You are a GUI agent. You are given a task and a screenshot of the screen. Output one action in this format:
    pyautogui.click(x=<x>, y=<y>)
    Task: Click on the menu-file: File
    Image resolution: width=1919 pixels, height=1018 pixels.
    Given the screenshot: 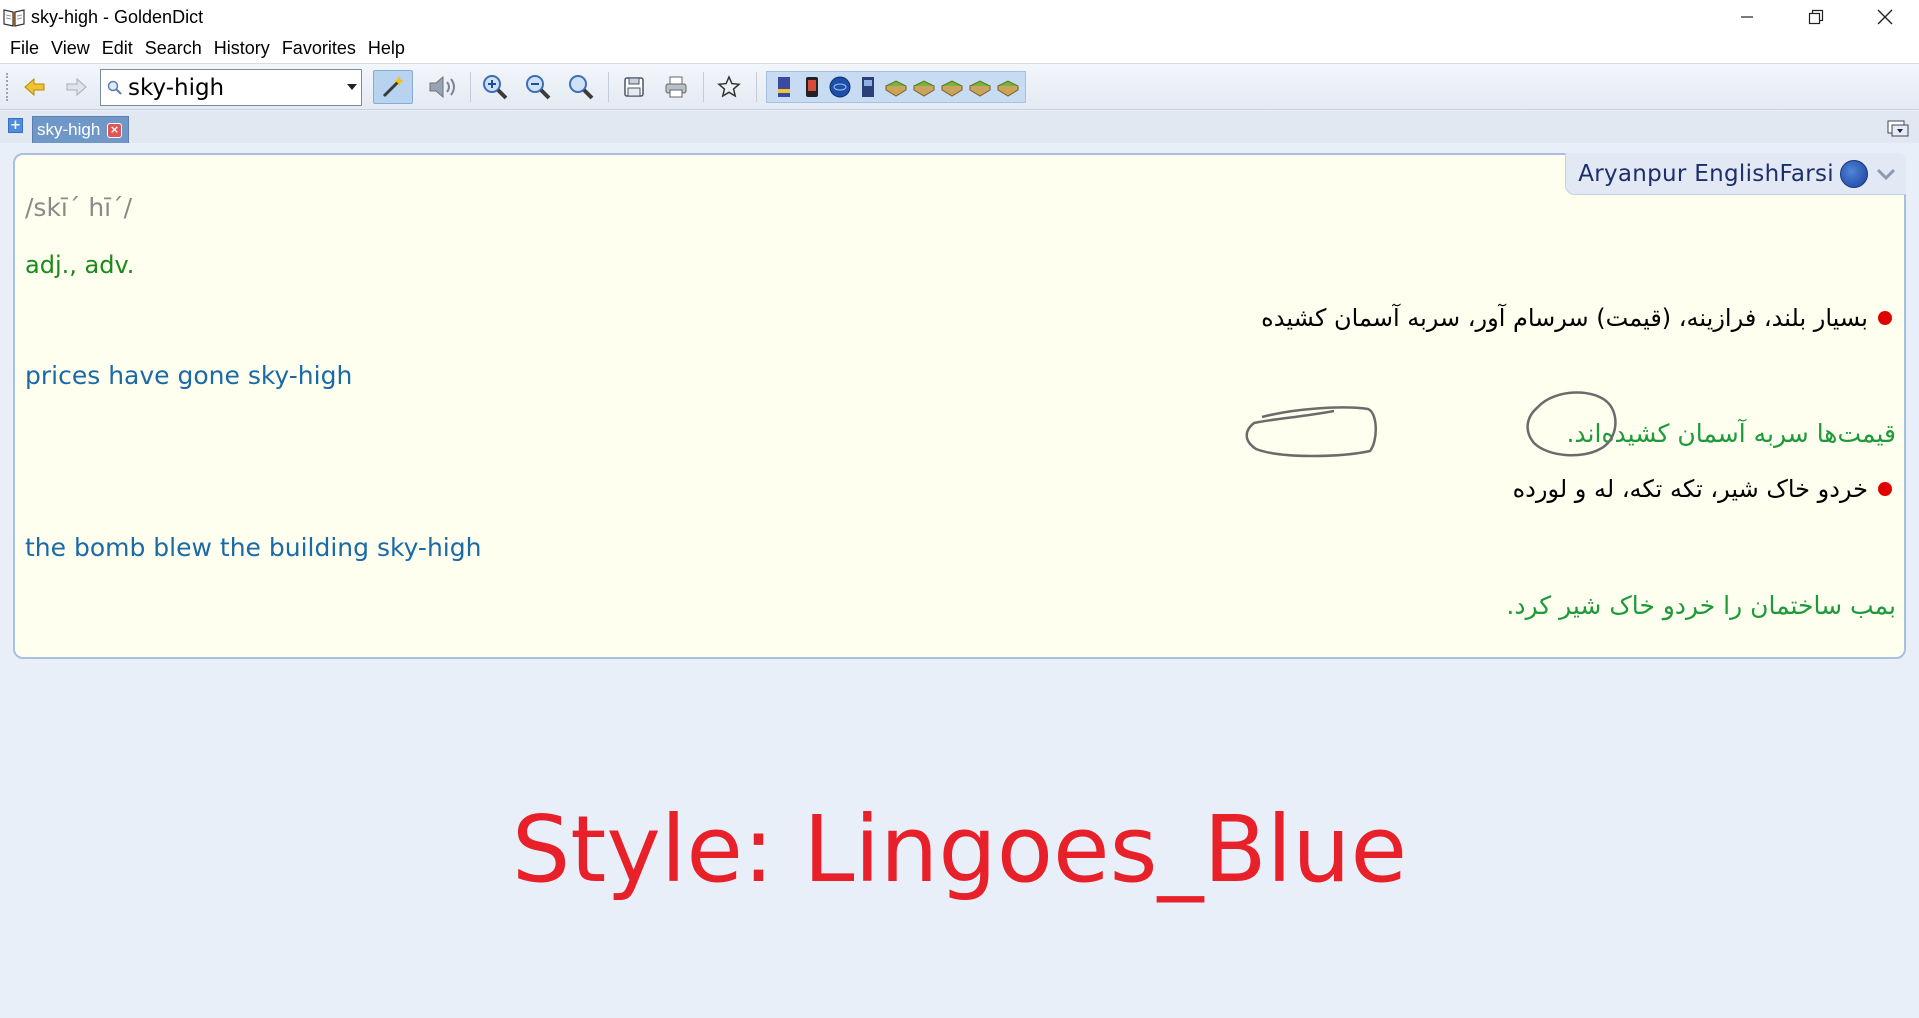 What is the action you would take?
    pyautogui.click(x=24, y=48)
    